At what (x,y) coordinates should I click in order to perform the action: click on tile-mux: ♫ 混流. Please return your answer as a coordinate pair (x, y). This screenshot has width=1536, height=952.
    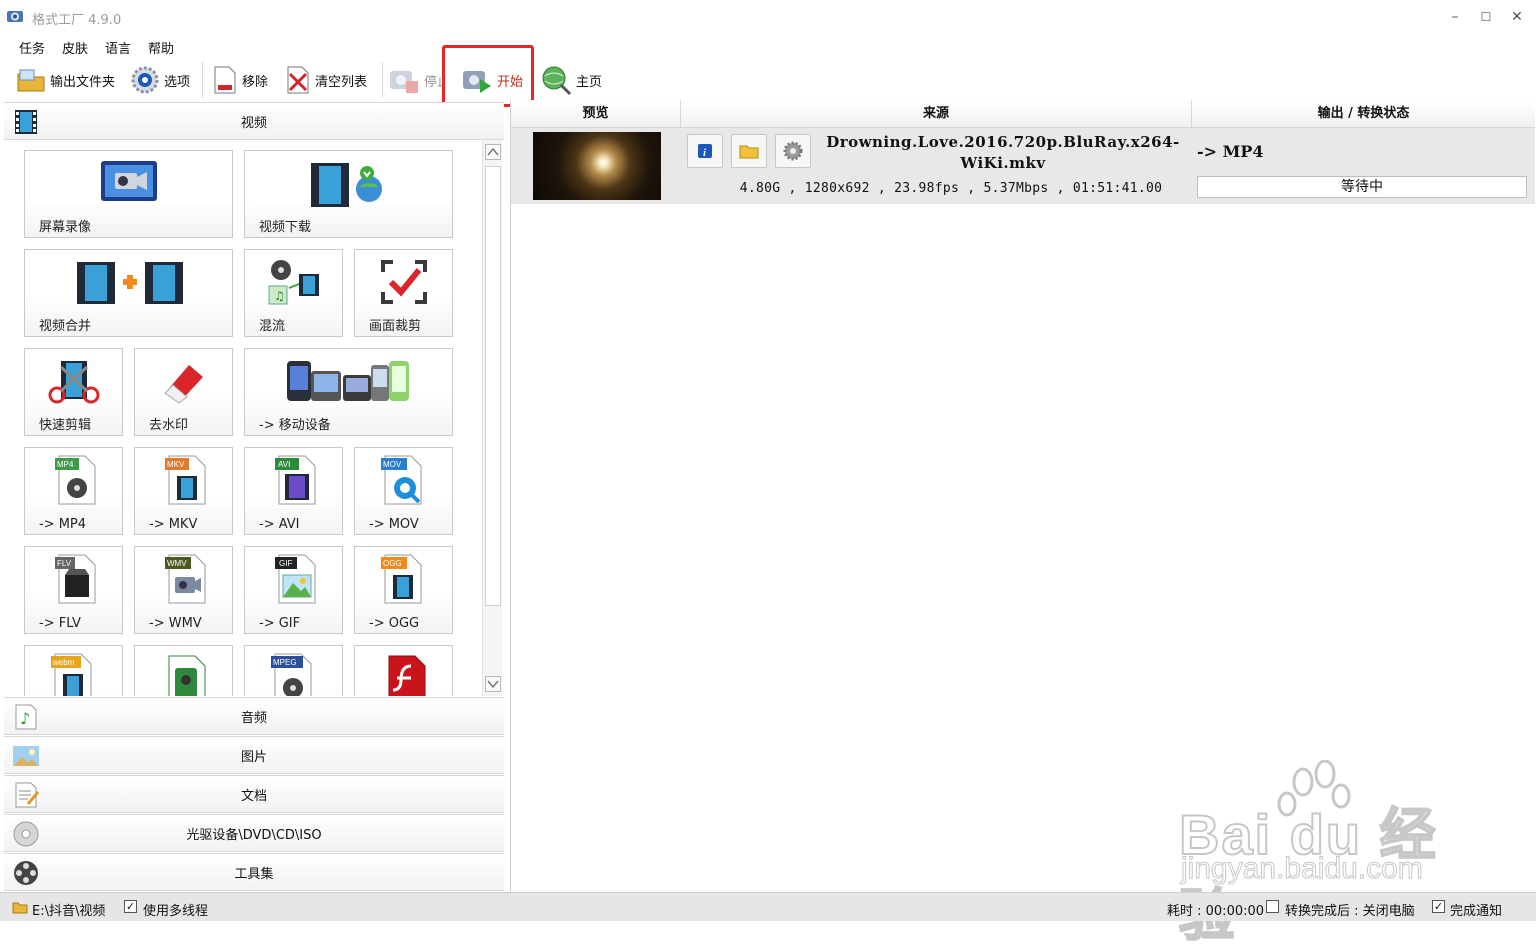
    Looking at the image, I should click on (293, 293).